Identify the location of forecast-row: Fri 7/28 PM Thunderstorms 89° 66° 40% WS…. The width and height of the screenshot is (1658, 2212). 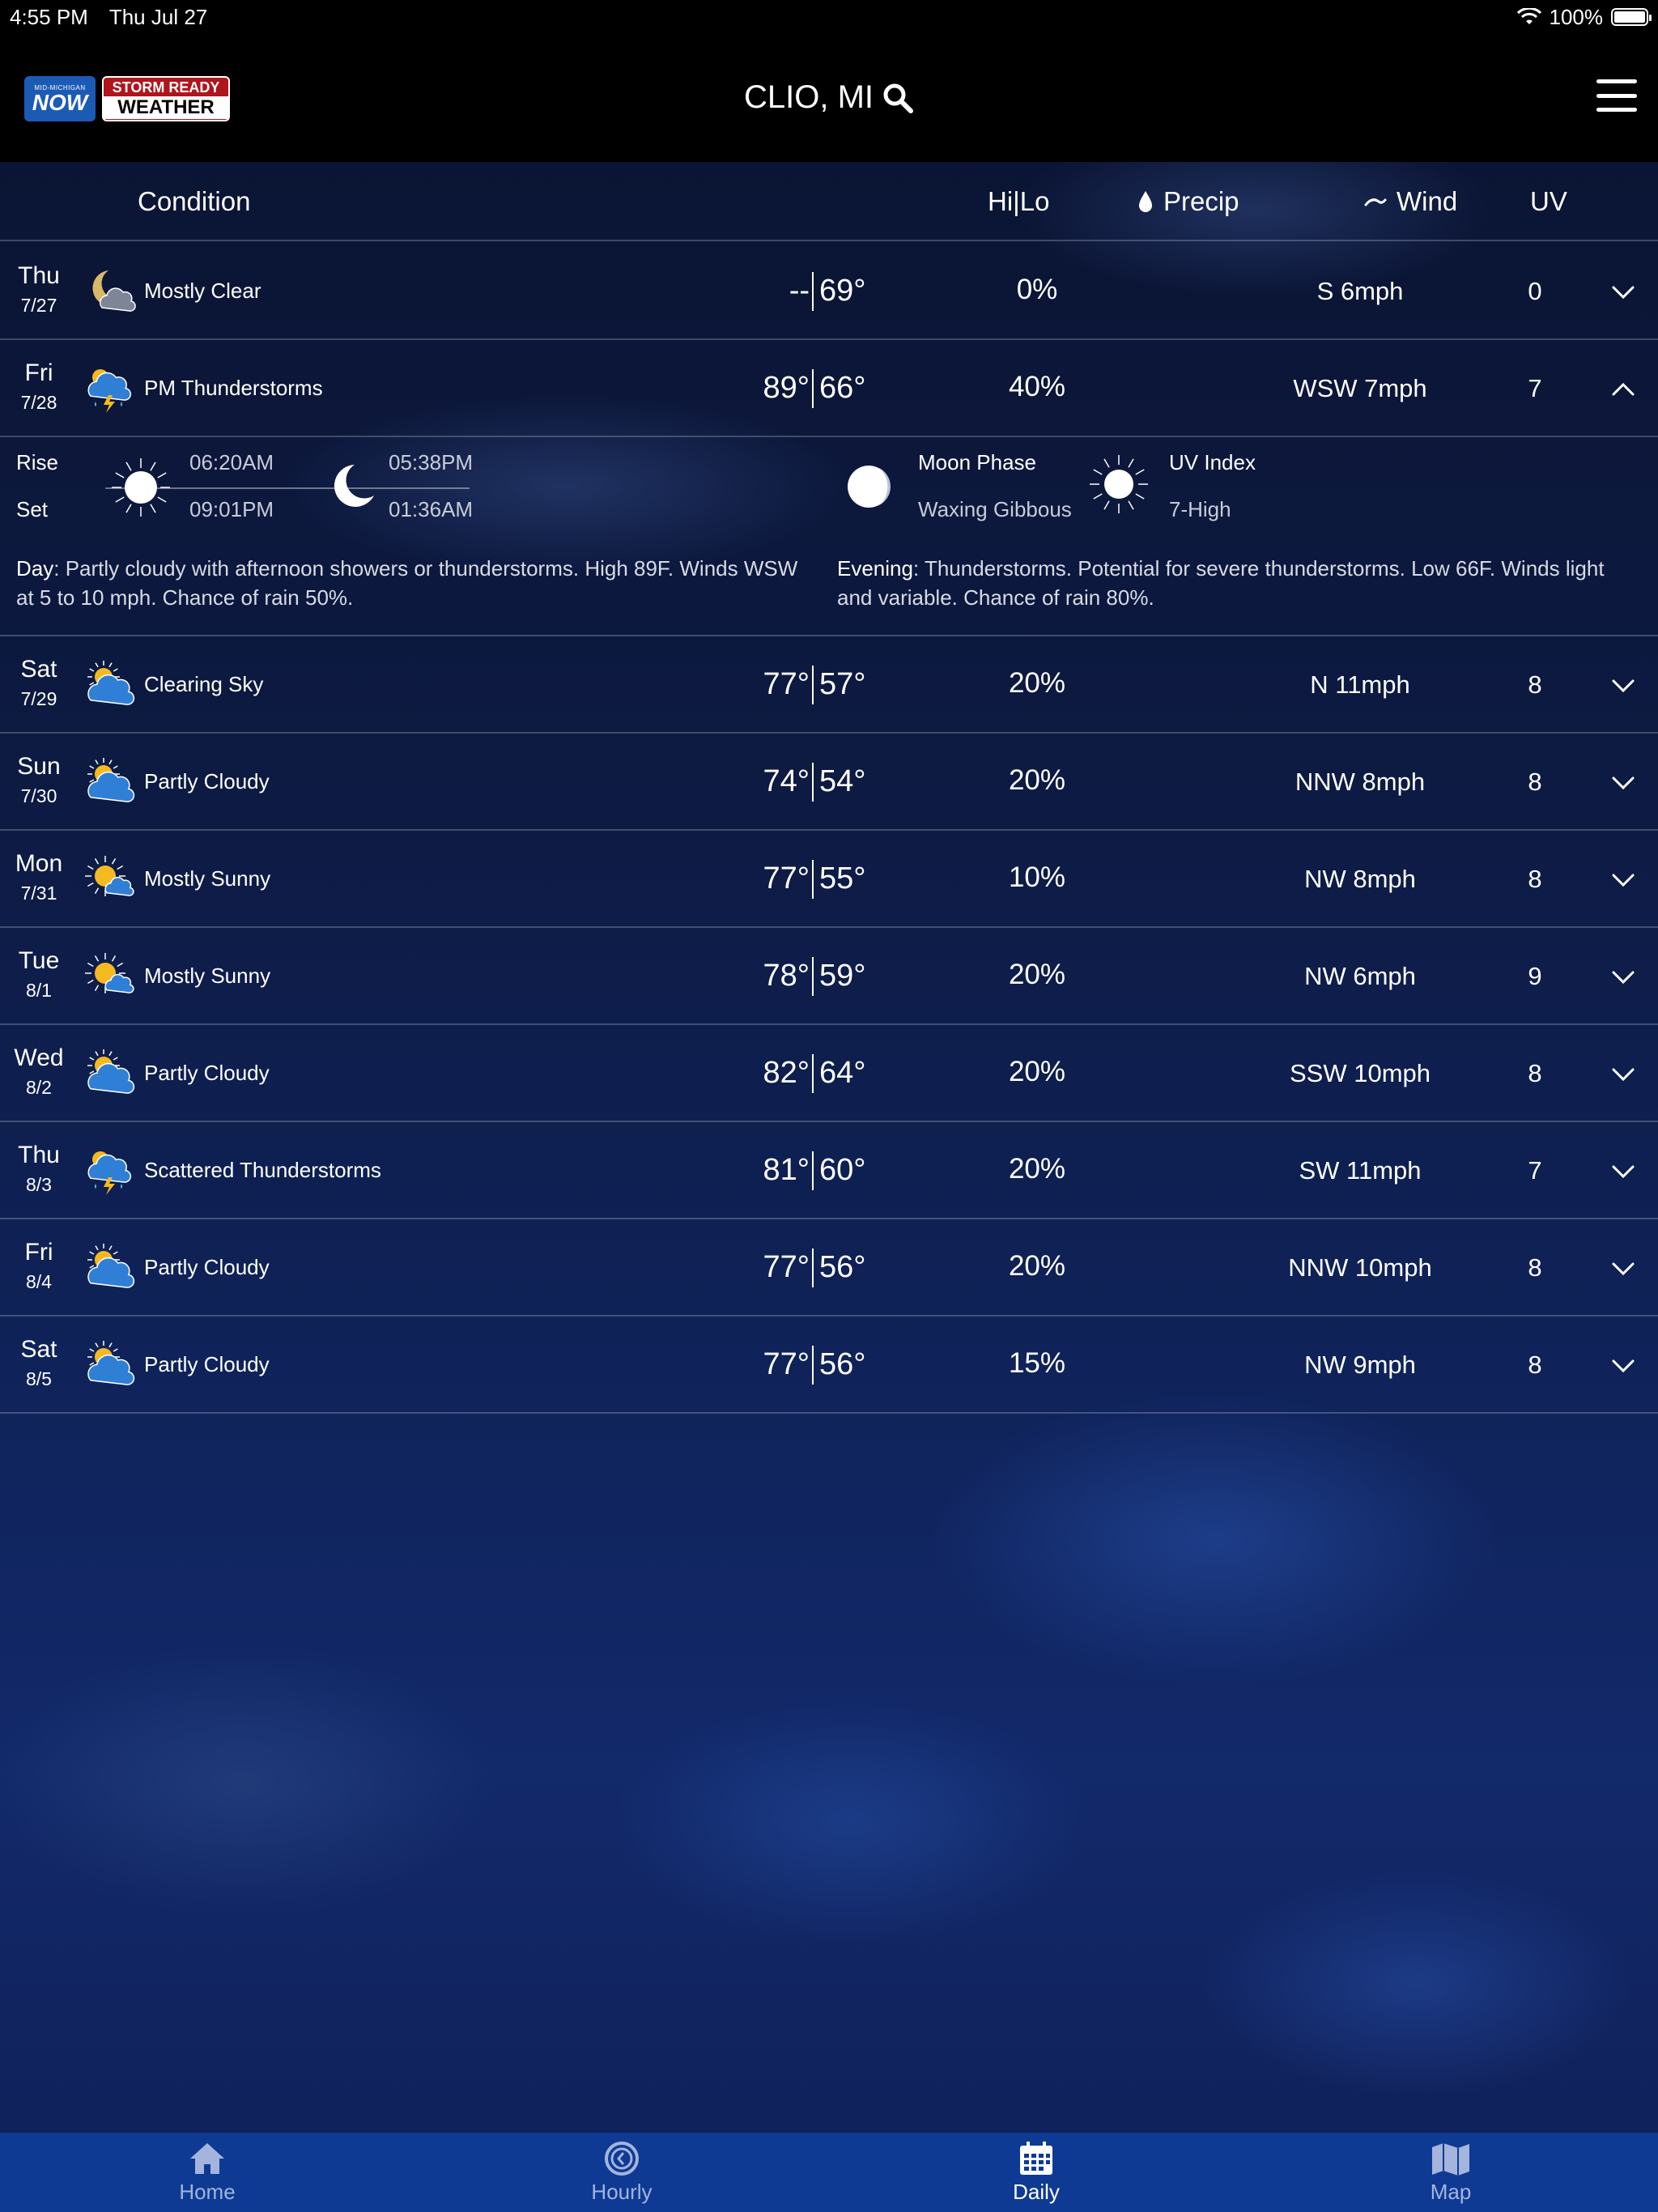
(829, 389).